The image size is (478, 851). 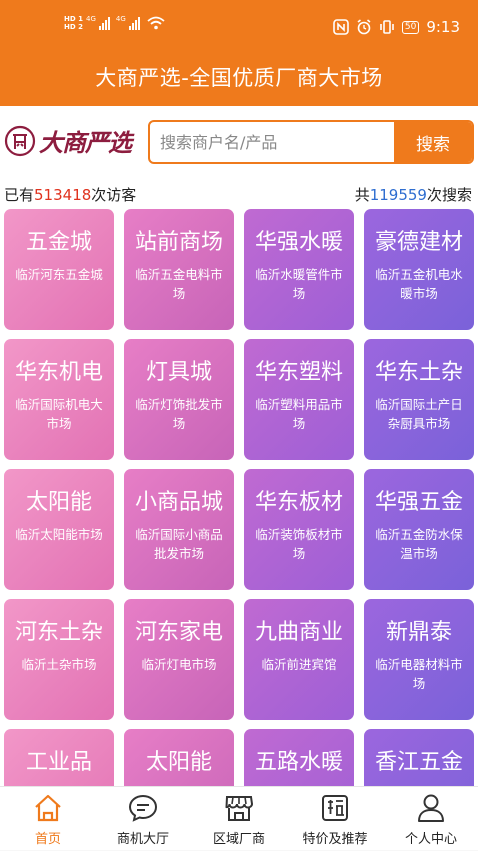 What do you see at coordinates (430, 839) in the screenshot?
I see `tab-label: 个人中心` at bounding box center [430, 839].